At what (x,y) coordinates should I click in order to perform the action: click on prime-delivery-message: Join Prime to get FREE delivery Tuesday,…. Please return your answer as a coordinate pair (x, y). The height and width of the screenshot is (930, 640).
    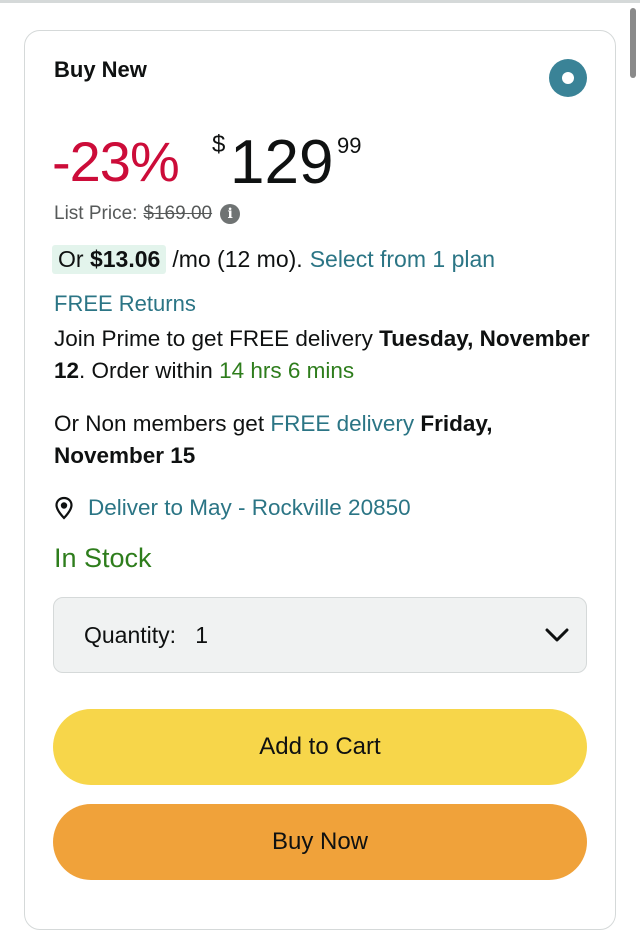
    Looking at the image, I should click on (324, 355).